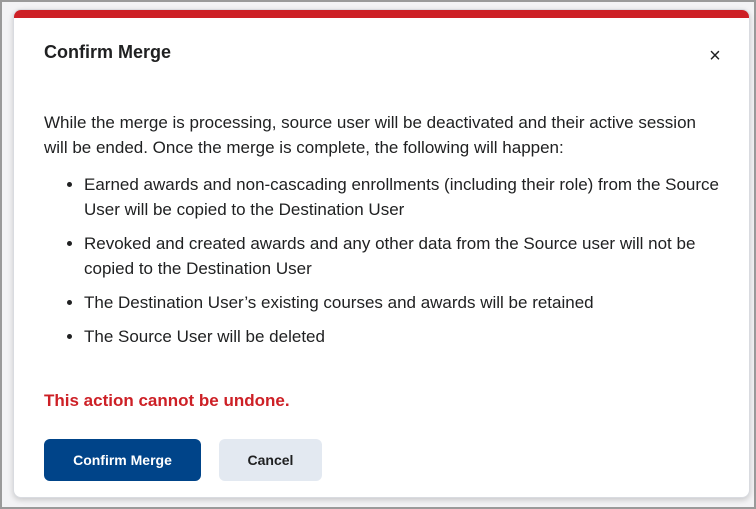 Image resolution: width=756 pixels, height=509 pixels. Describe the element at coordinates (715, 56) in the screenshot. I see `close-icon: ×` at that location.